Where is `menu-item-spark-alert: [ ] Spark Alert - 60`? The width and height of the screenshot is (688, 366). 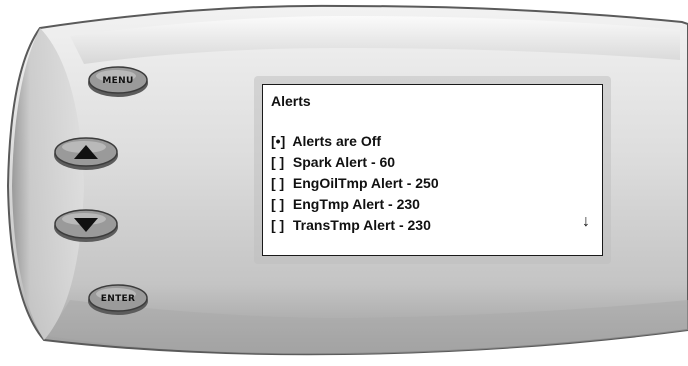 menu-item-spark-alert: [ ] Spark Alert - 60 is located at coordinates (355, 162).